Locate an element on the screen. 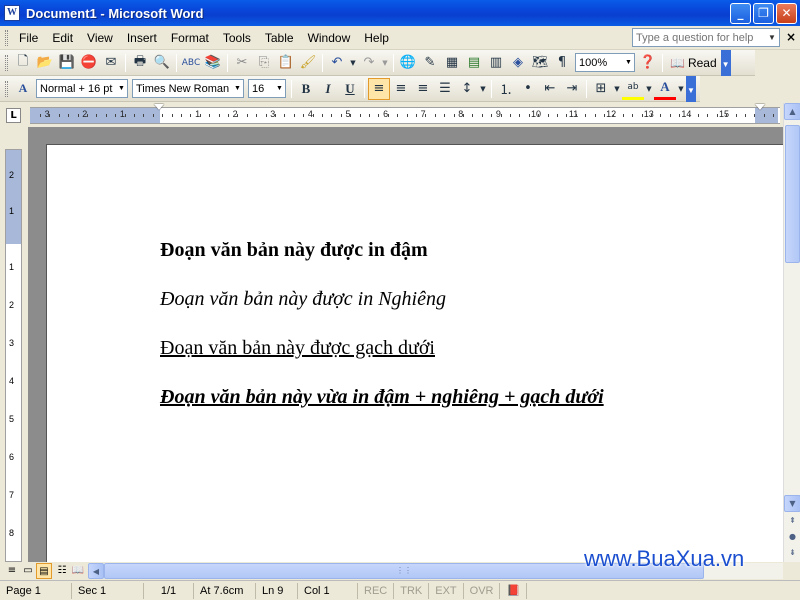  close-document-icon: × is located at coordinates (791, 37).